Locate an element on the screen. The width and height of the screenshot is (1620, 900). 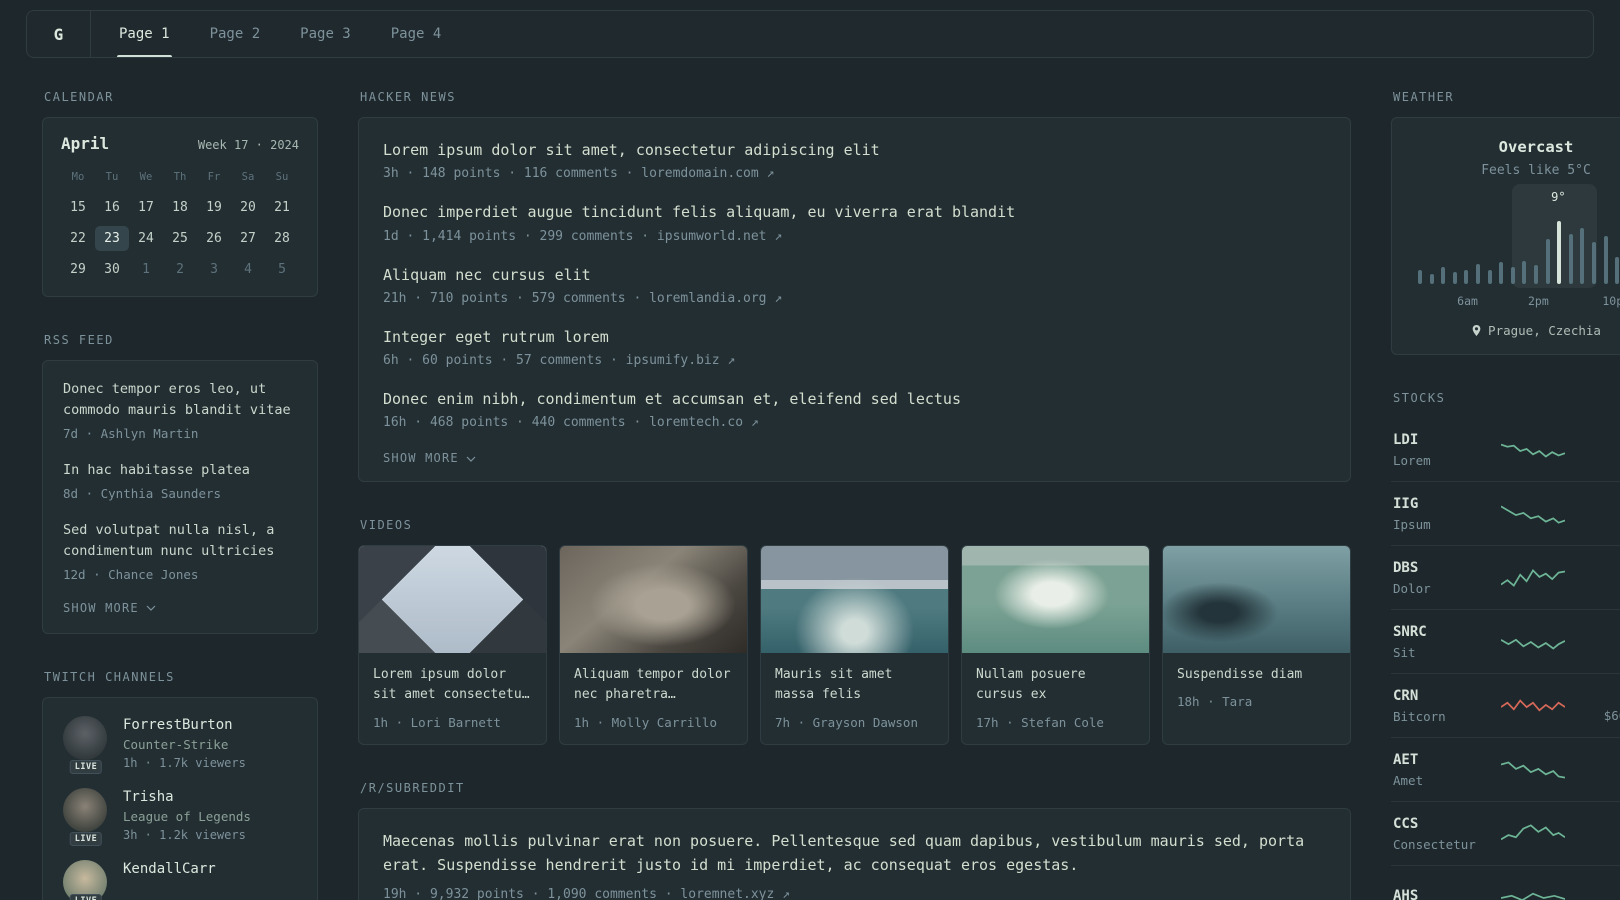
stock-values: +1.42% $156.28 is located at coordinates (1603, 577).